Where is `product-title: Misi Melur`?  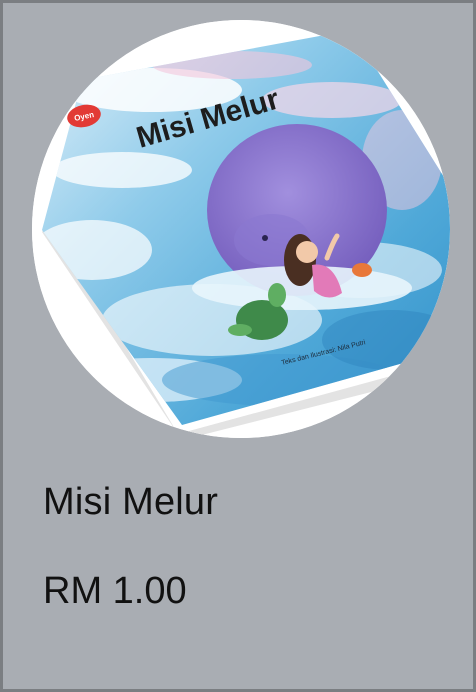
product-title: Misi Melur is located at coordinates (130, 502).